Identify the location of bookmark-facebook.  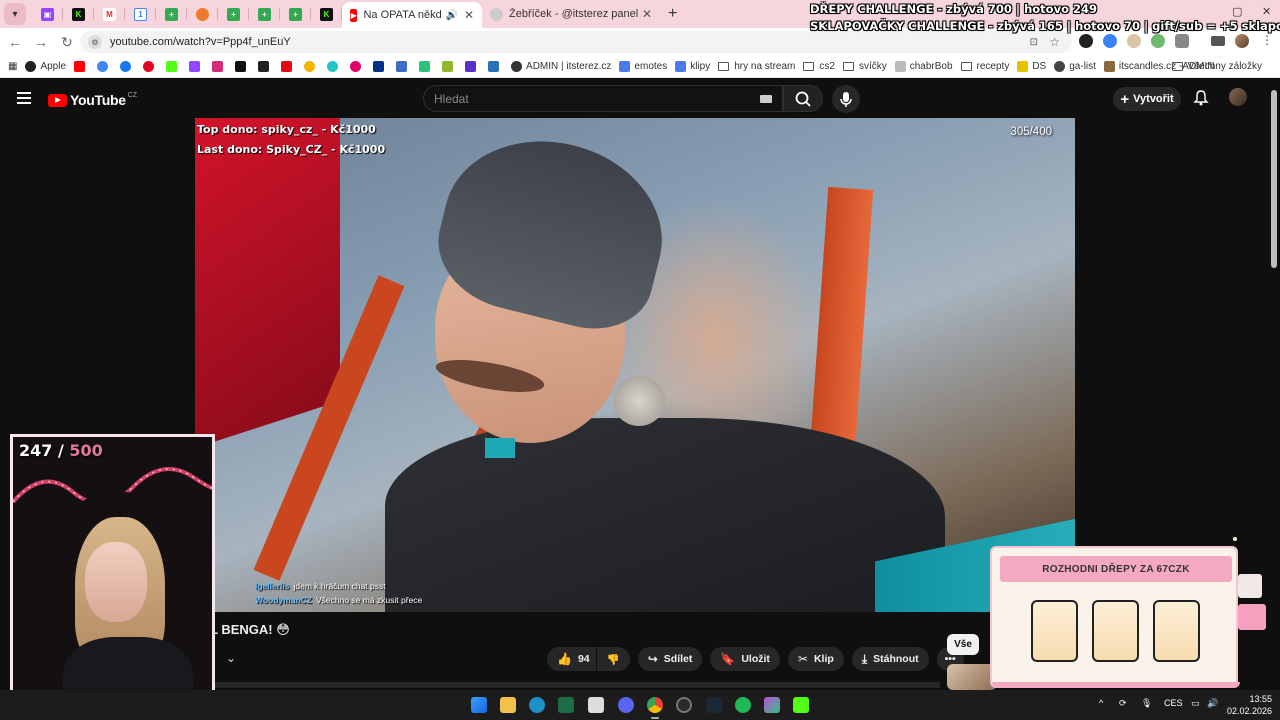
(127, 66).